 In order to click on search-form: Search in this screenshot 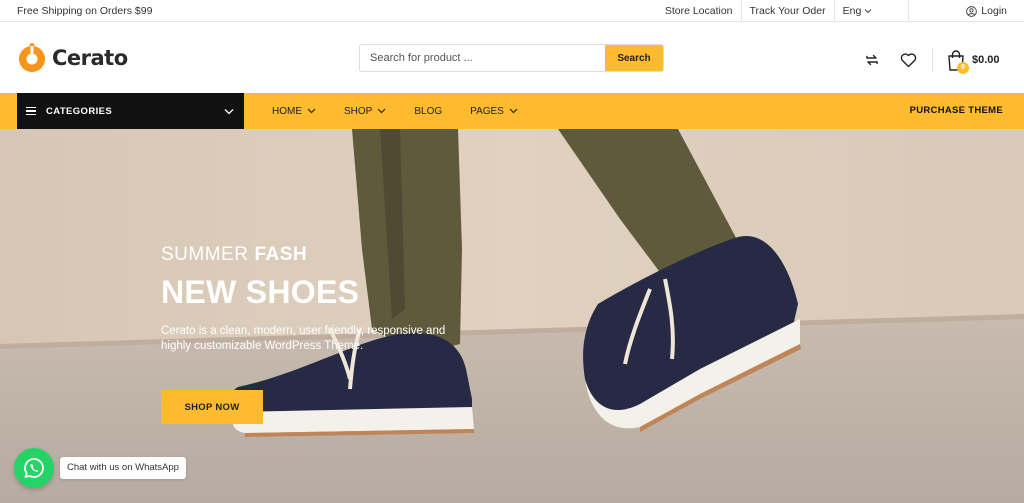, I will do `click(511, 58)`.